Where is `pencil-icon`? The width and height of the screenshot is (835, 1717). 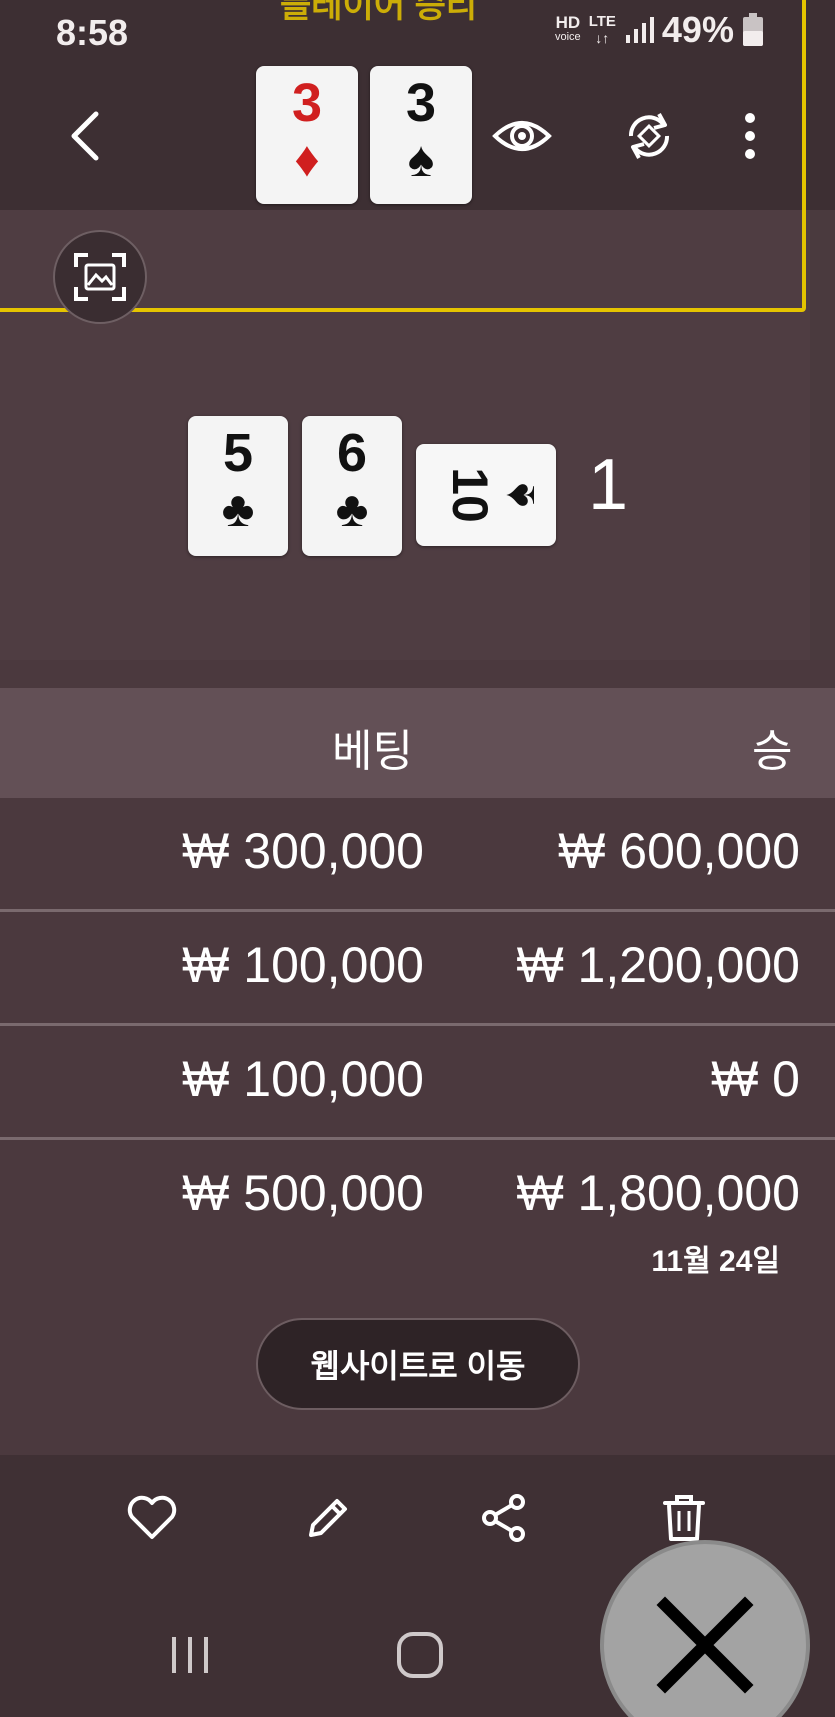
pencil-icon is located at coordinates (328, 1518).